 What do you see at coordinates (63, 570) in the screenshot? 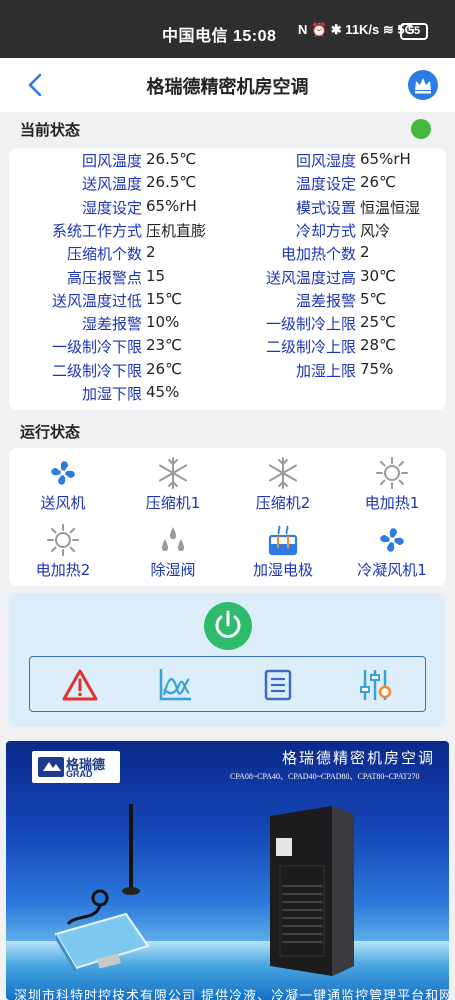
I see `run-status-label: 电加热2` at bounding box center [63, 570].